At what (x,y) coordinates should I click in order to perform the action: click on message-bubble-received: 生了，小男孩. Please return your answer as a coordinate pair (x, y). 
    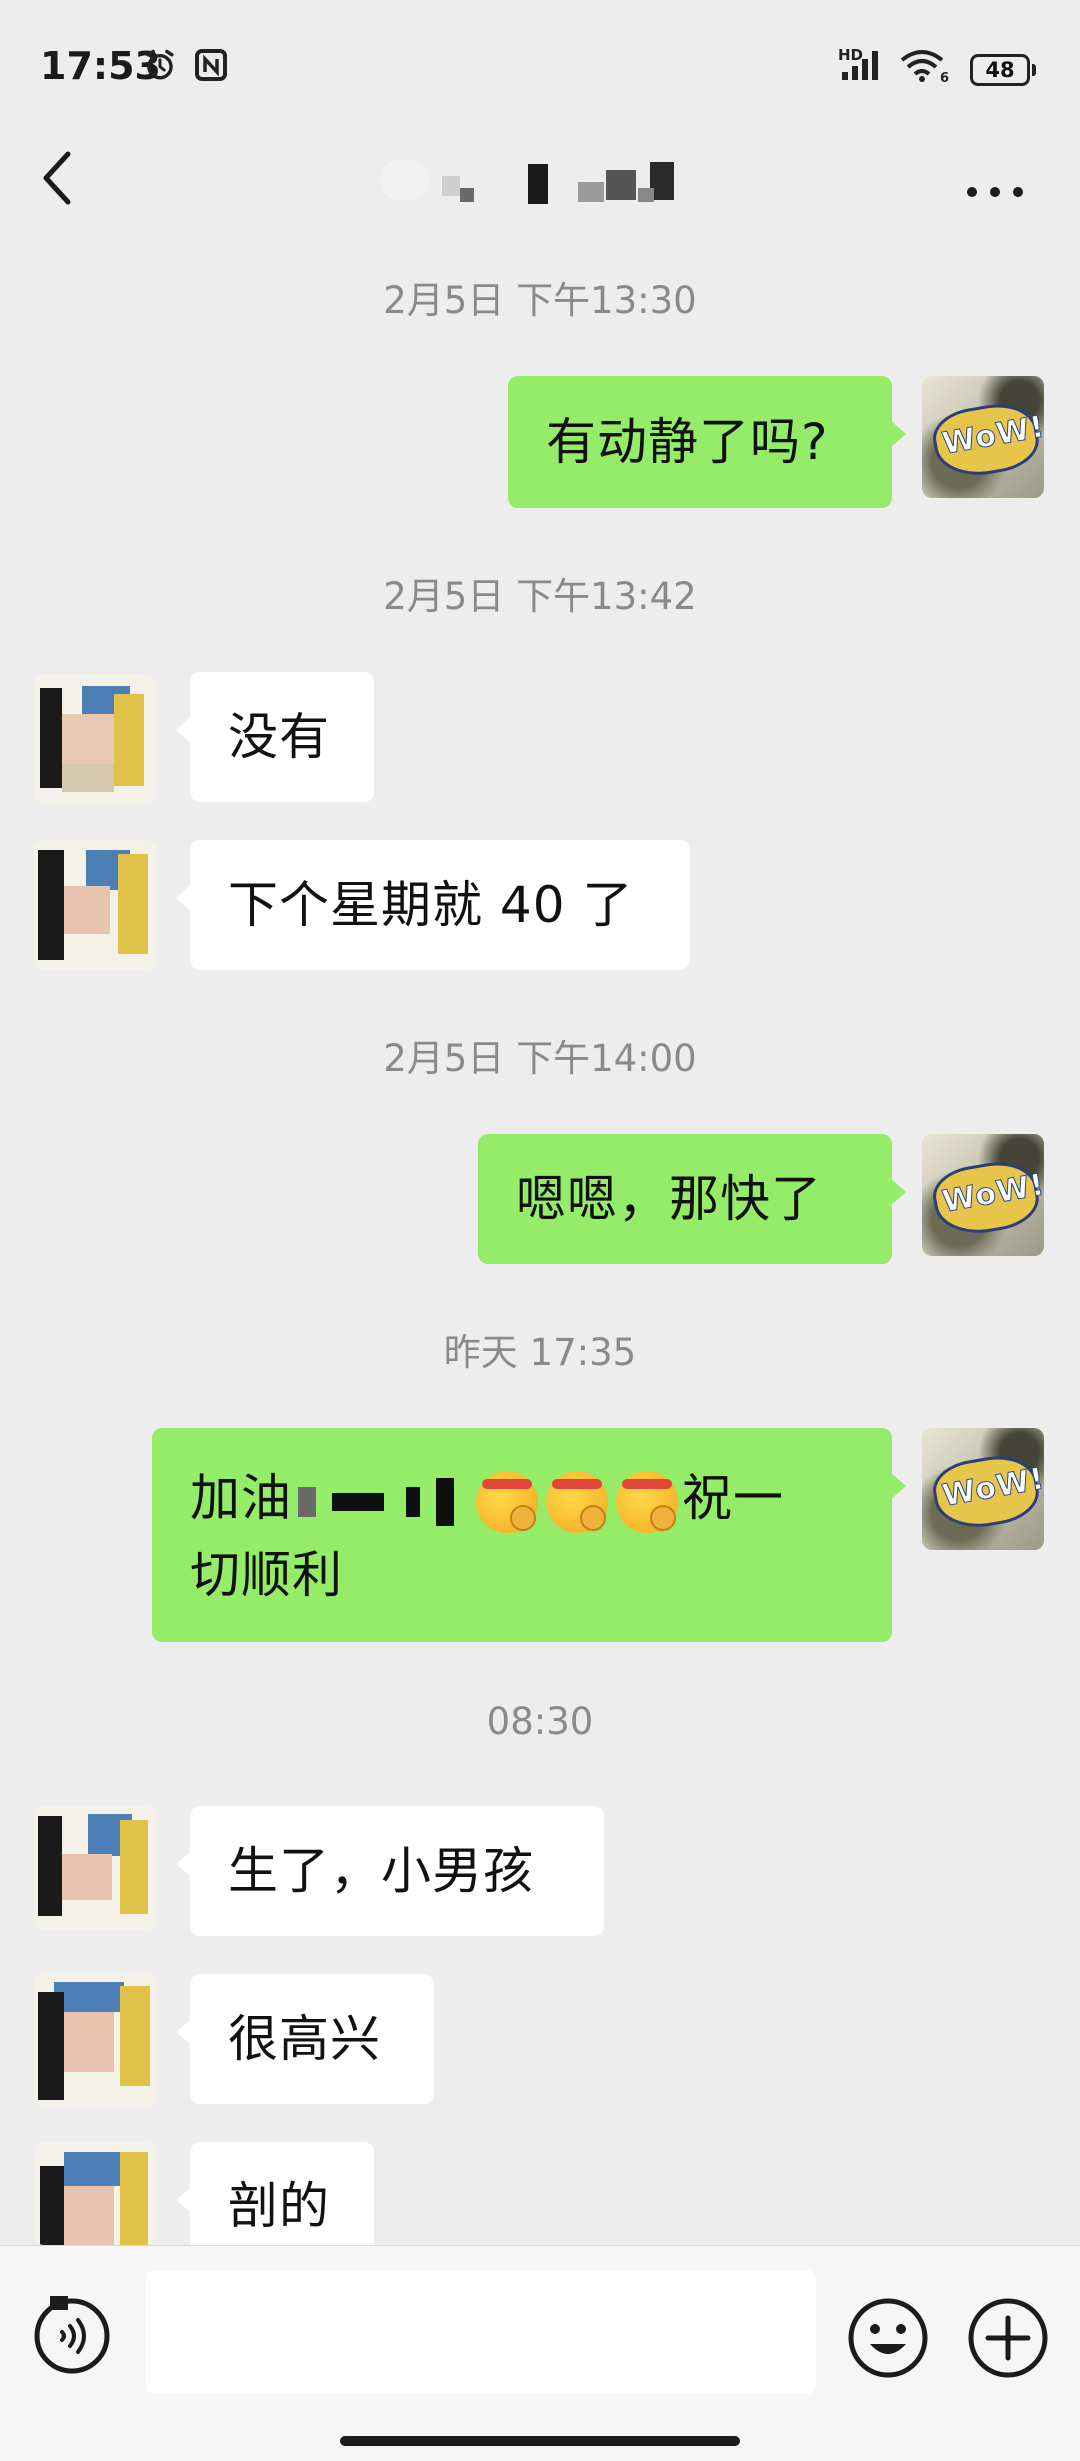
    Looking at the image, I should click on (390, 1871).